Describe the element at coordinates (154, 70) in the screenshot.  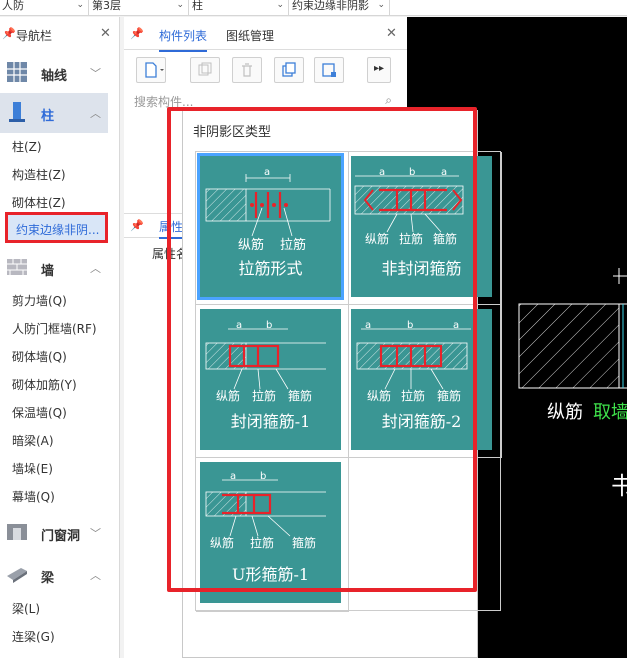
I see `new-file-icon` at that location.